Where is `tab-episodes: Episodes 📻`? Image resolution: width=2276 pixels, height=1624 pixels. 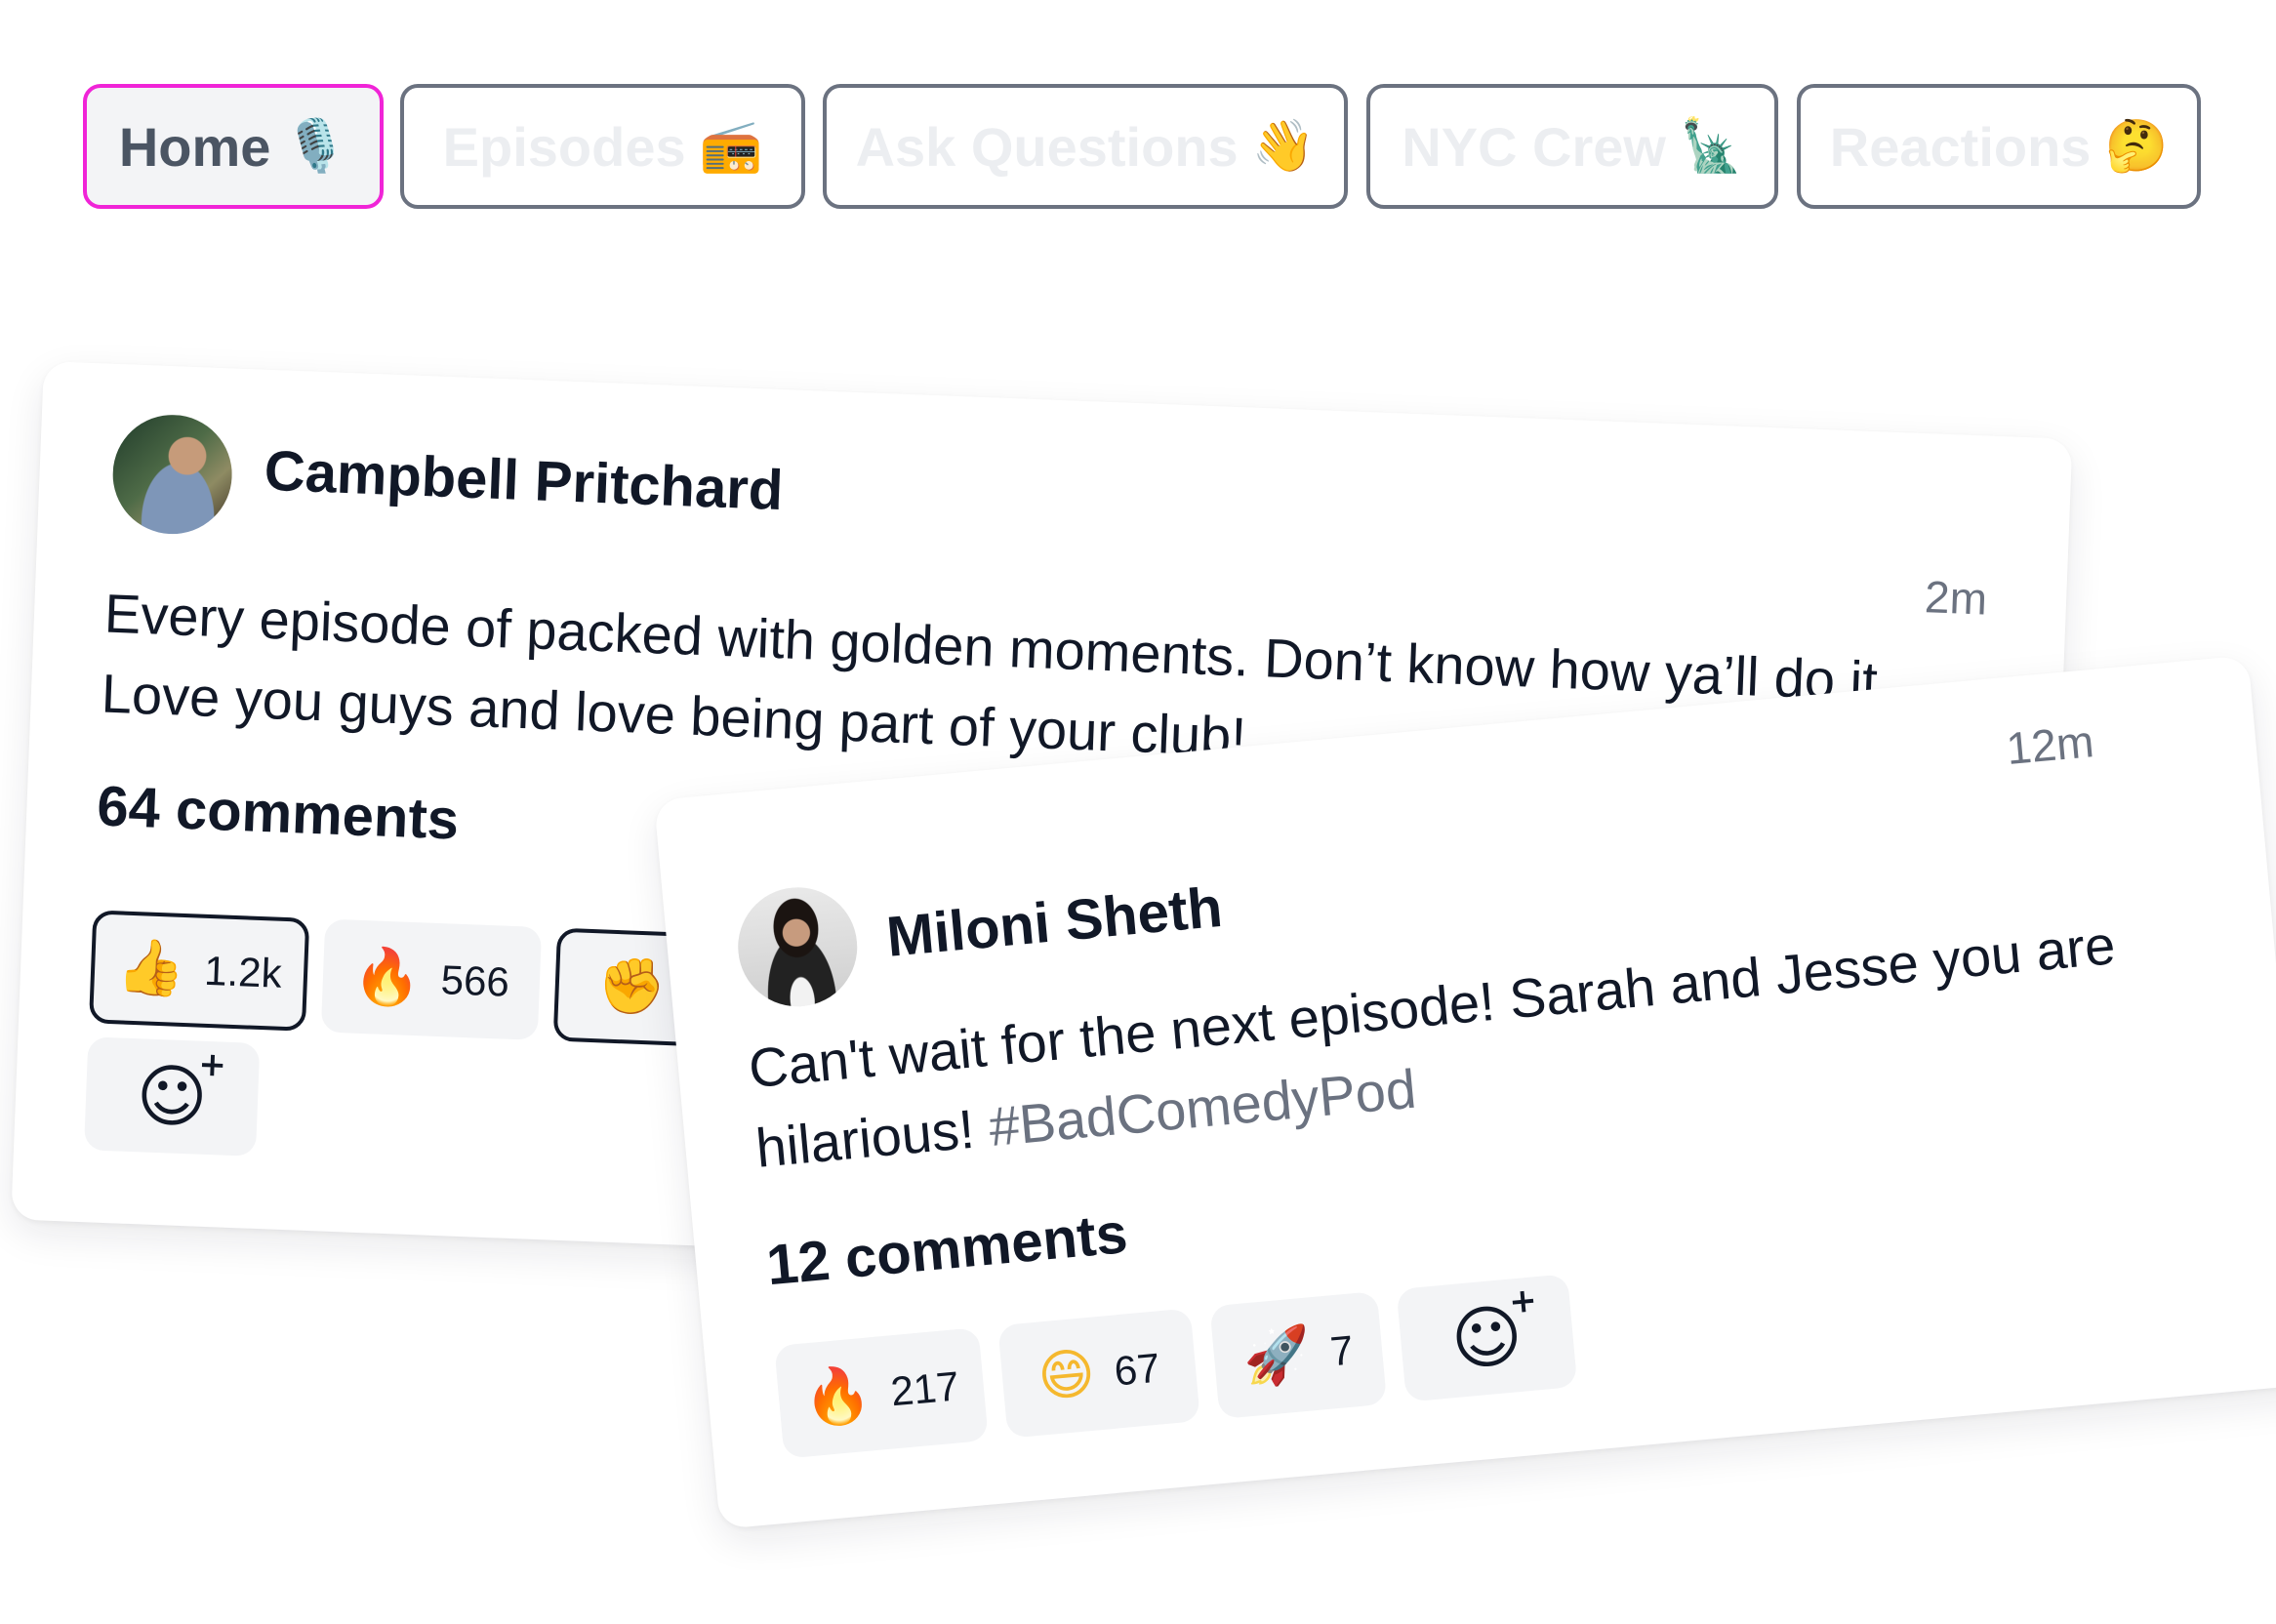
tab-episodes: Episodes 📻 is located at coordinates (602, 146).